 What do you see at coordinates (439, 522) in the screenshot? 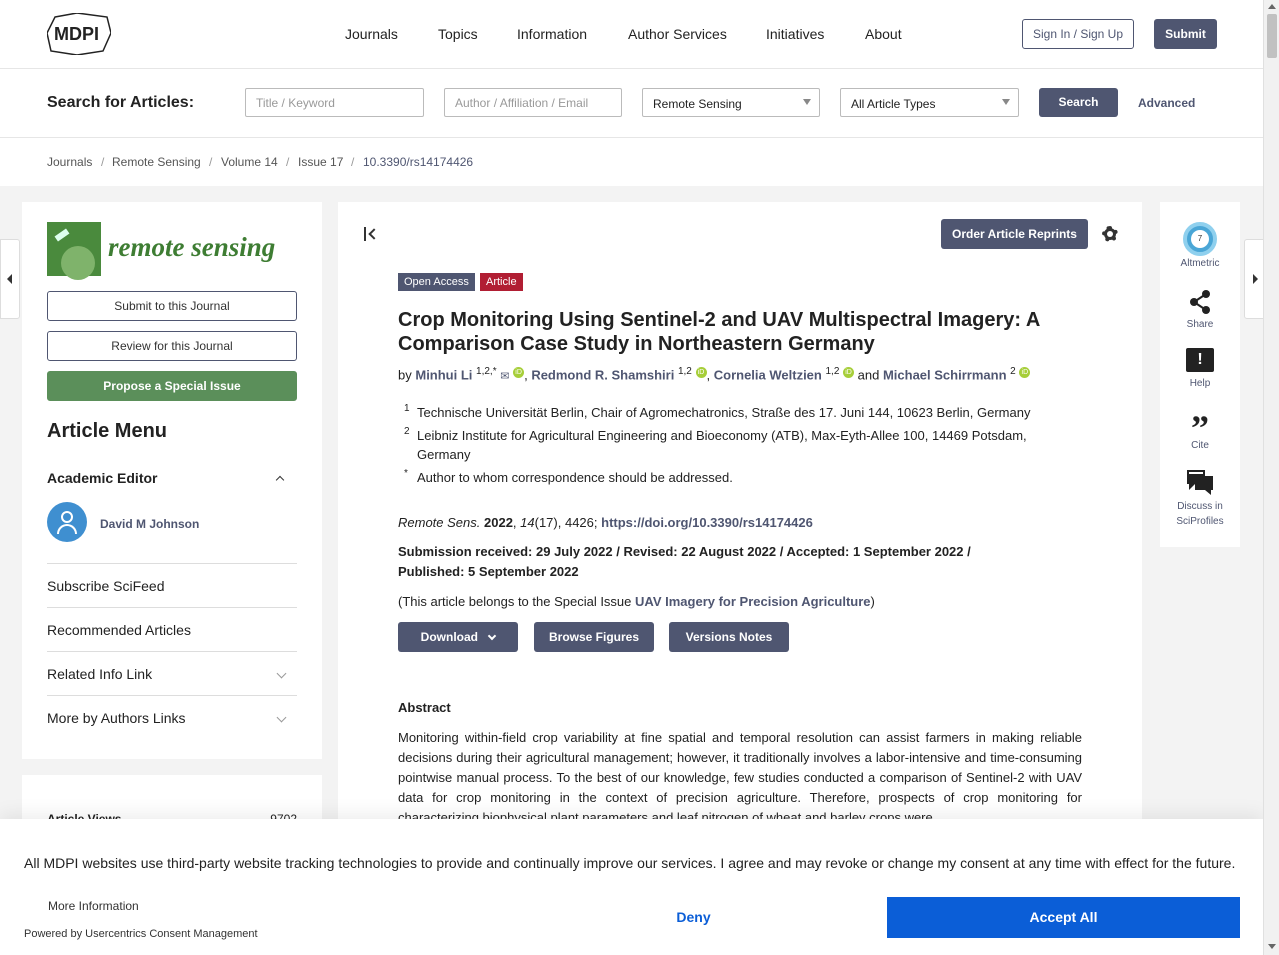
I see `journal-abbr: Remote Sens.` at bounding box center [439, 522].